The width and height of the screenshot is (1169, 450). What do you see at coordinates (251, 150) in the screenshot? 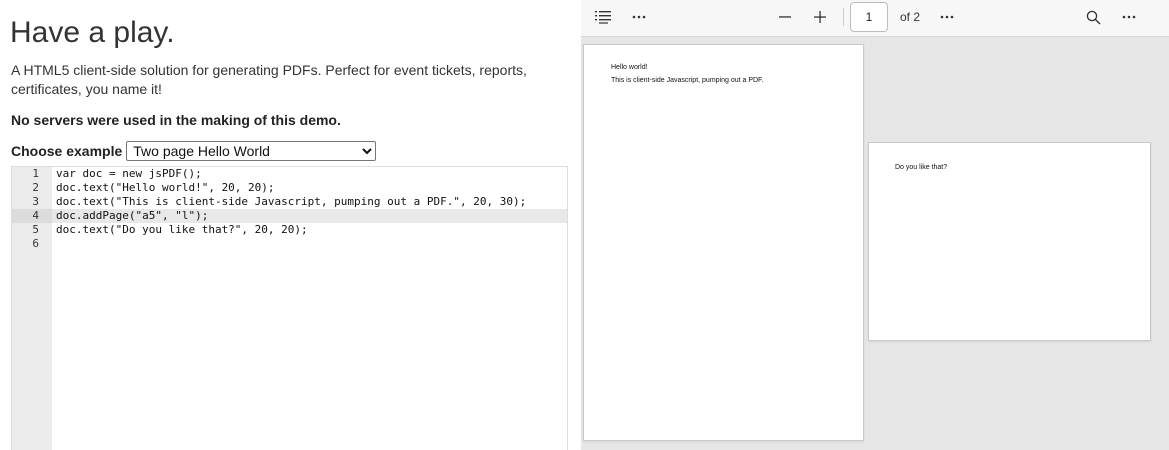
I see `example-select: Two page Hello World` at bounding box center [251, 150].